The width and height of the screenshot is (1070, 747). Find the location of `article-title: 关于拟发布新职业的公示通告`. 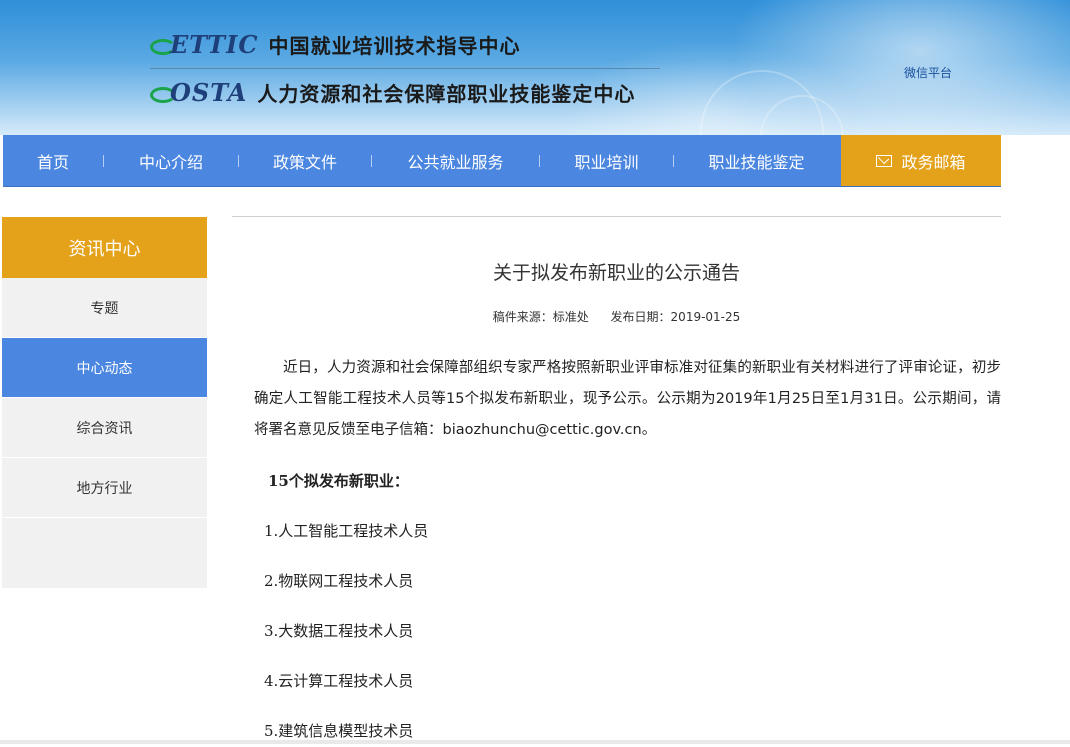

article-title: 关于拟发布新职业的公示通告 is located at coordinates (616, 273).